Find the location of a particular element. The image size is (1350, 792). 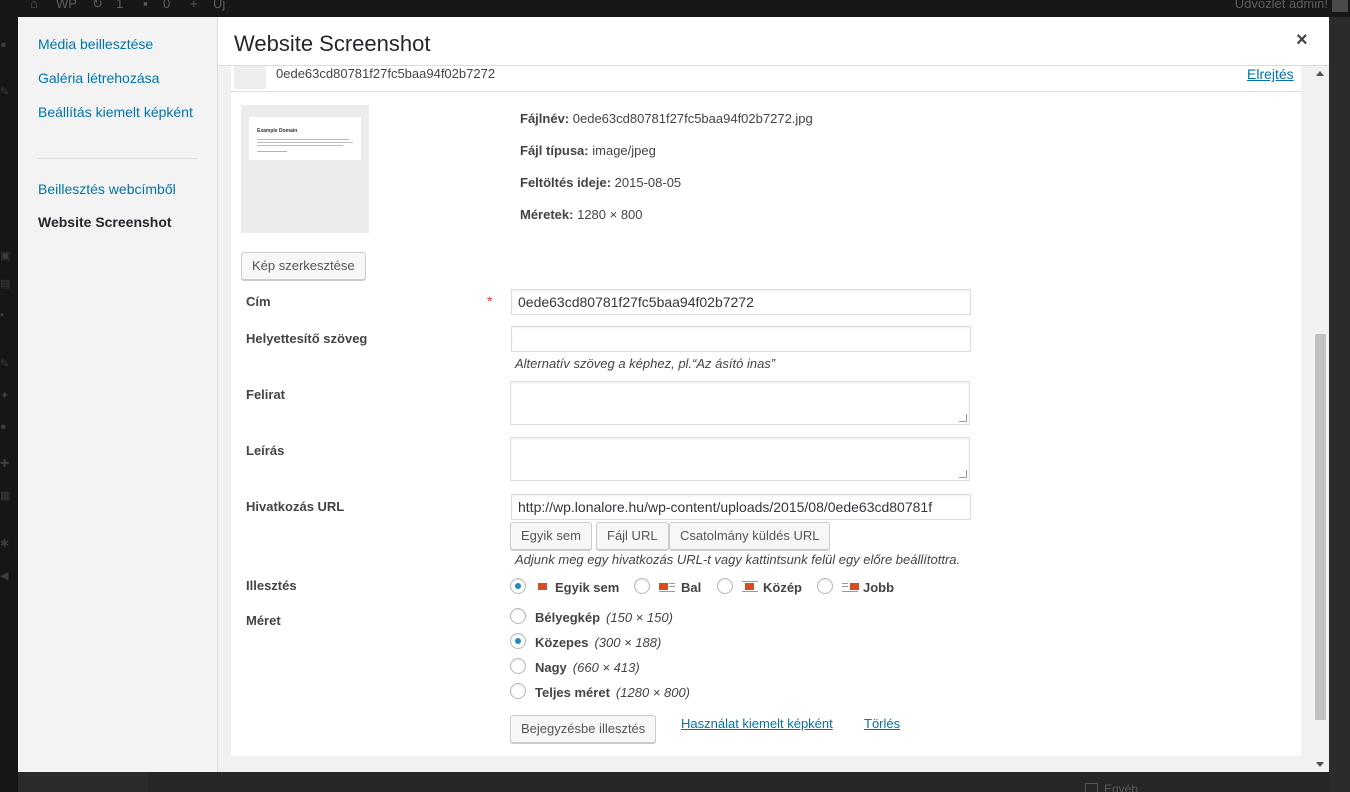

caption-label: Felirat is located at coordinates (266, 394).